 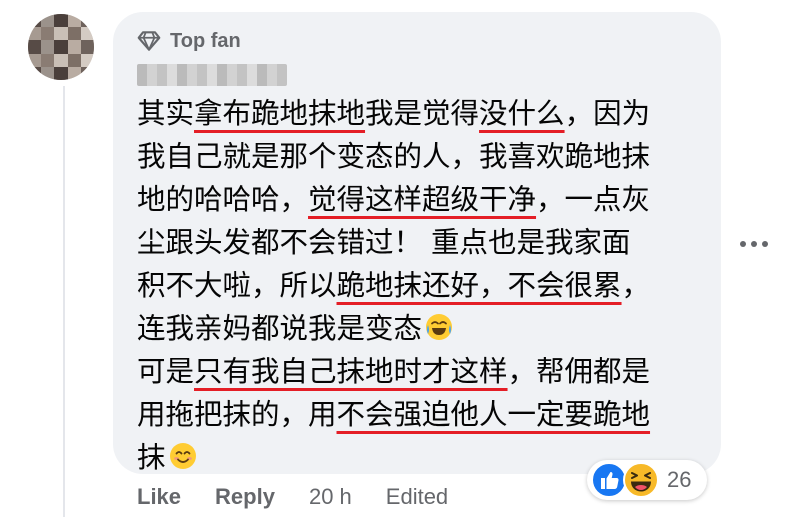 What do you see at coordinates (245, 497) in the screenshot?
I see `reply-button: Reply` at bounding box center [245, 497].